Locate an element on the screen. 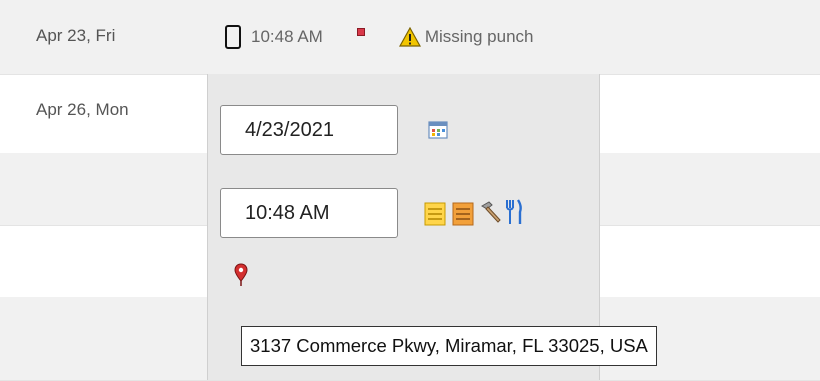 This screenshot has width=820, height=381. date-input is located at coordinates (309, 130).